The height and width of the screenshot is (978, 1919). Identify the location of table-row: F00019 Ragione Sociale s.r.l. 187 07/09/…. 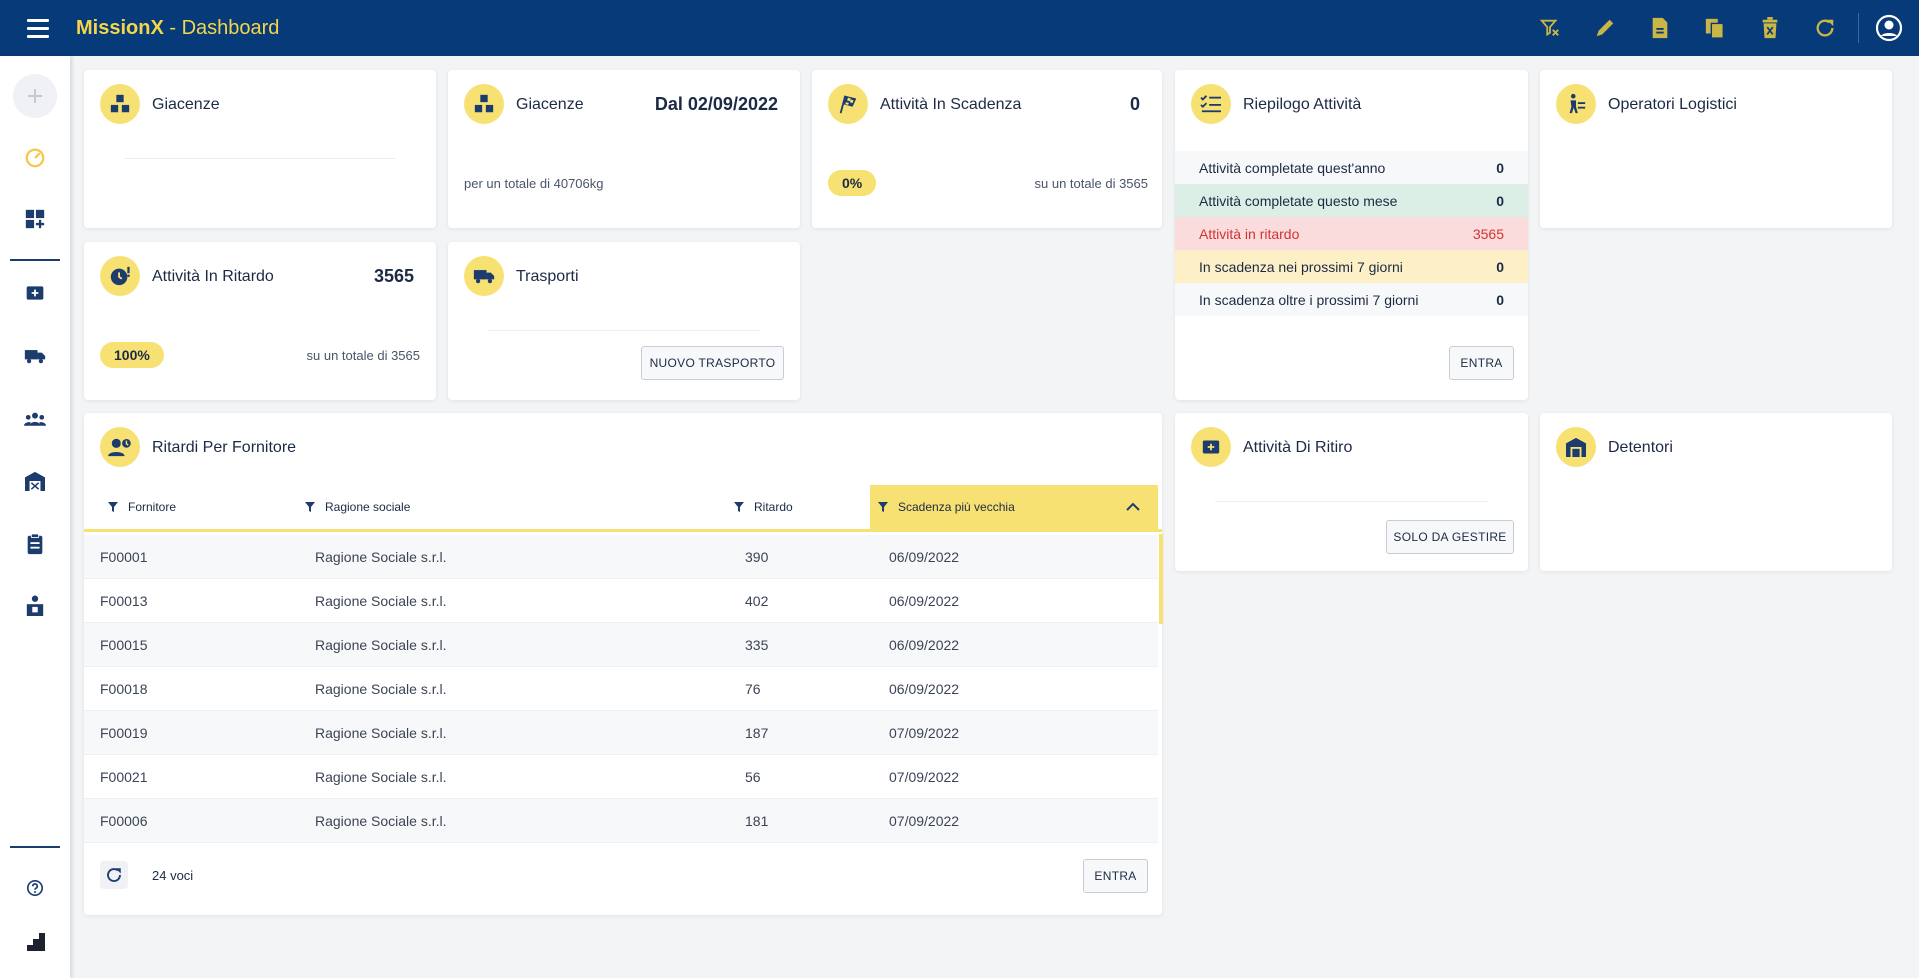
(621, 733).